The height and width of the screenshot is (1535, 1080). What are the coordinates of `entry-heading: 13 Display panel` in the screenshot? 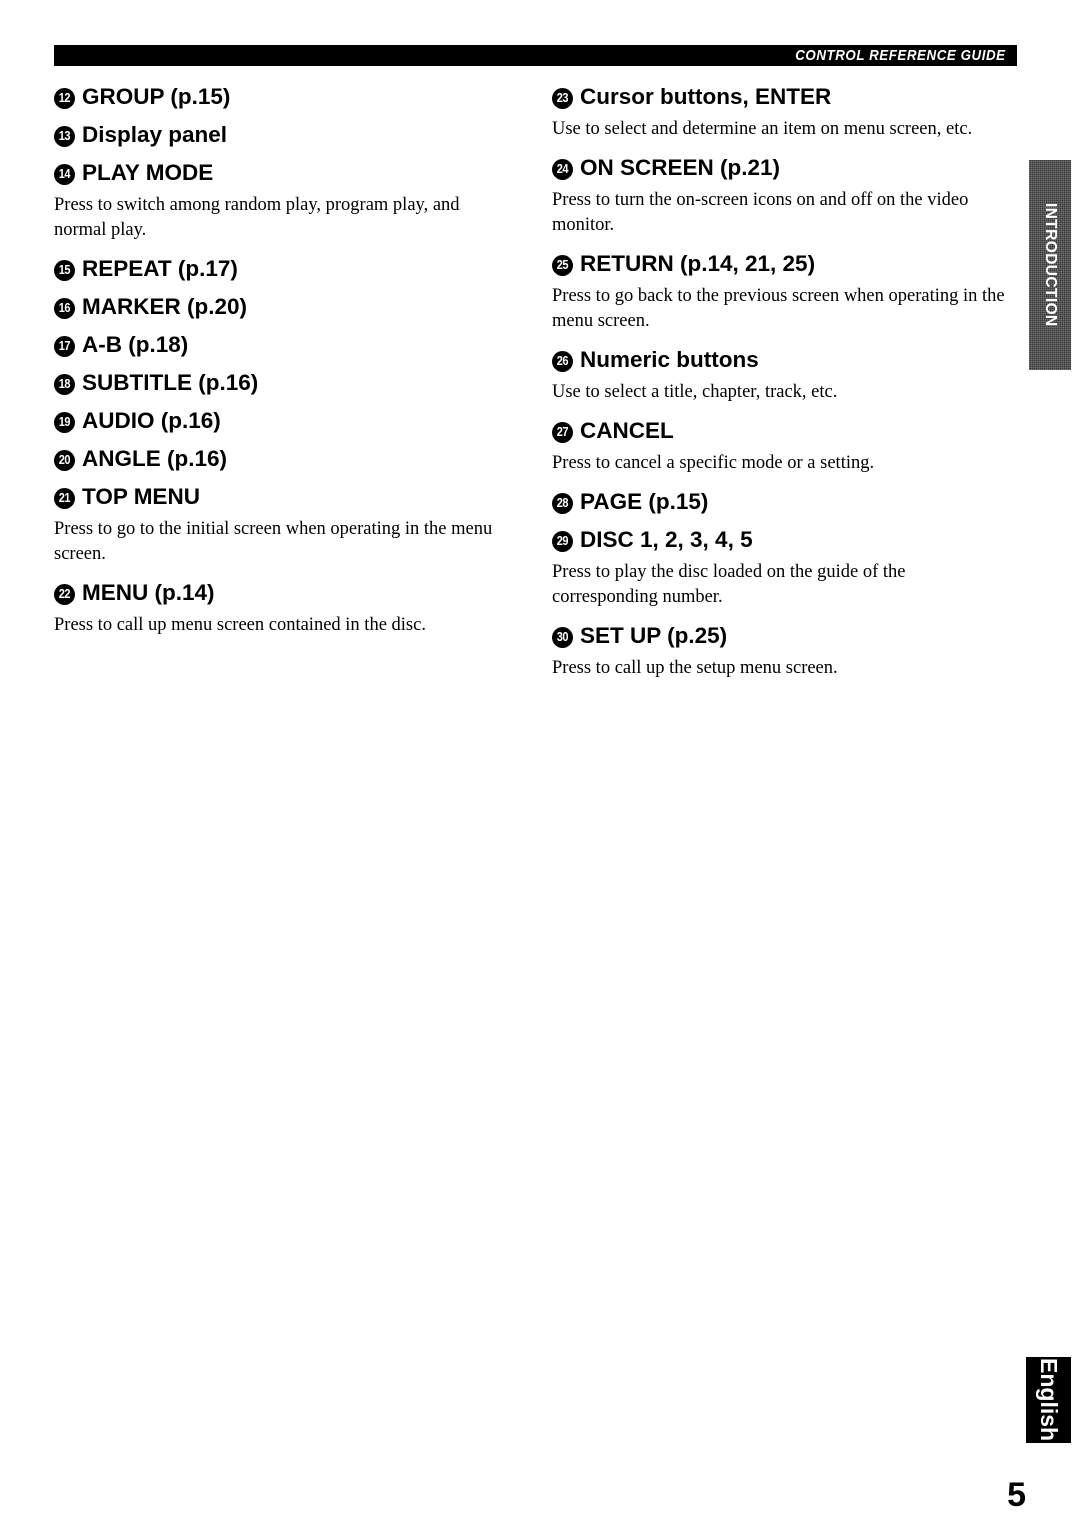 It's located at (284, 135).